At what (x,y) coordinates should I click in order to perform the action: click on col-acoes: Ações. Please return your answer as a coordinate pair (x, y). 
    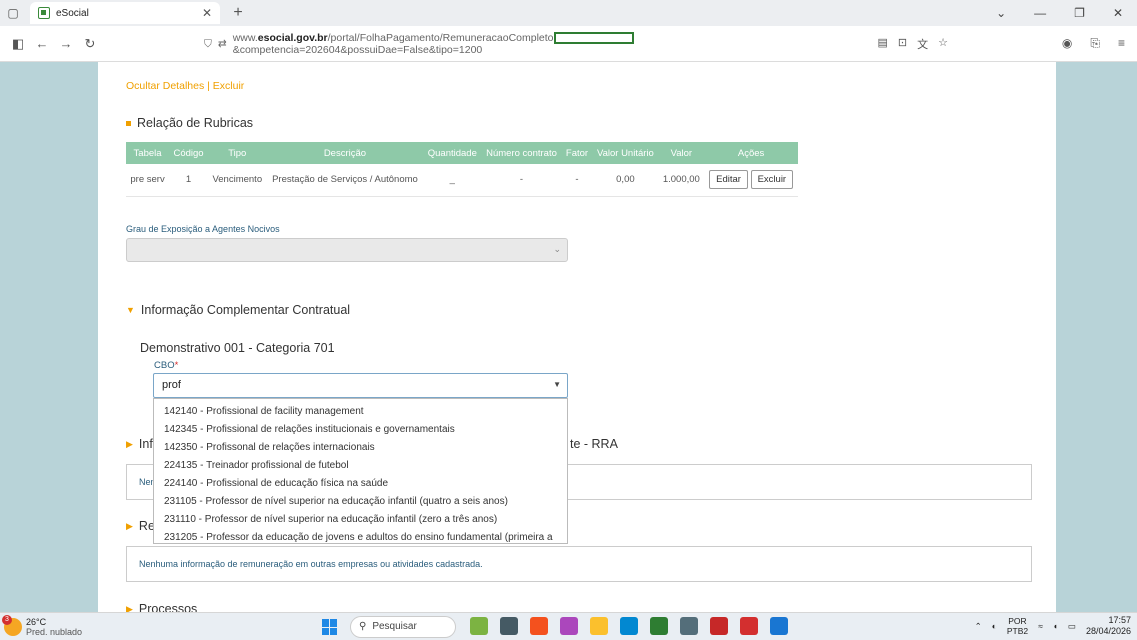
    Looking at the image, I should click on (751, 153).